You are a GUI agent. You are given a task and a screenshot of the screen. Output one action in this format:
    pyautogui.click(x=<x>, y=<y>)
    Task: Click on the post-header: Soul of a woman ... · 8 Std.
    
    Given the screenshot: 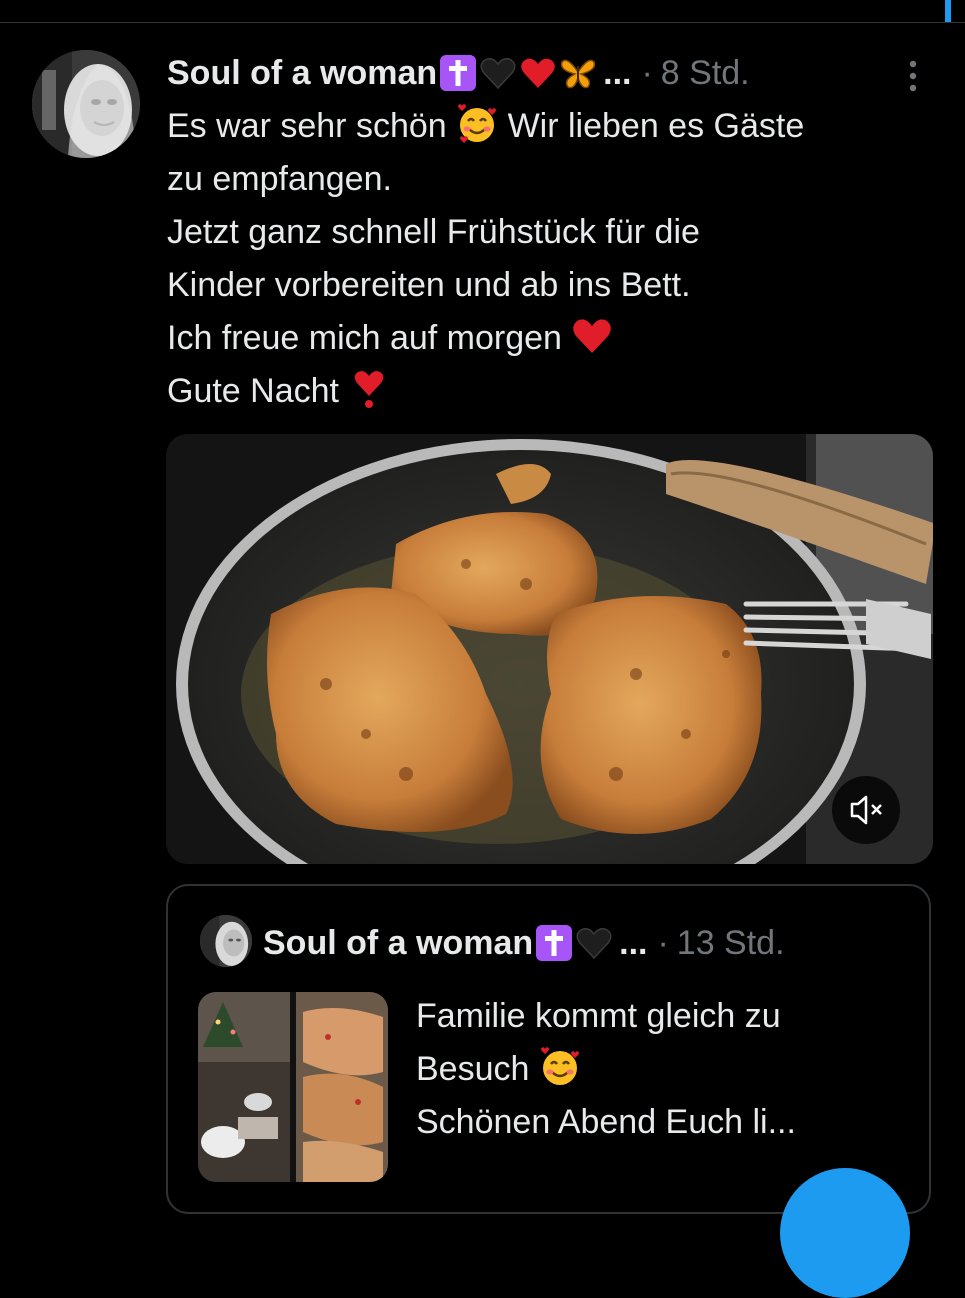 What is the action you would take?
    pyautogui.click(x=458, y=73)
    